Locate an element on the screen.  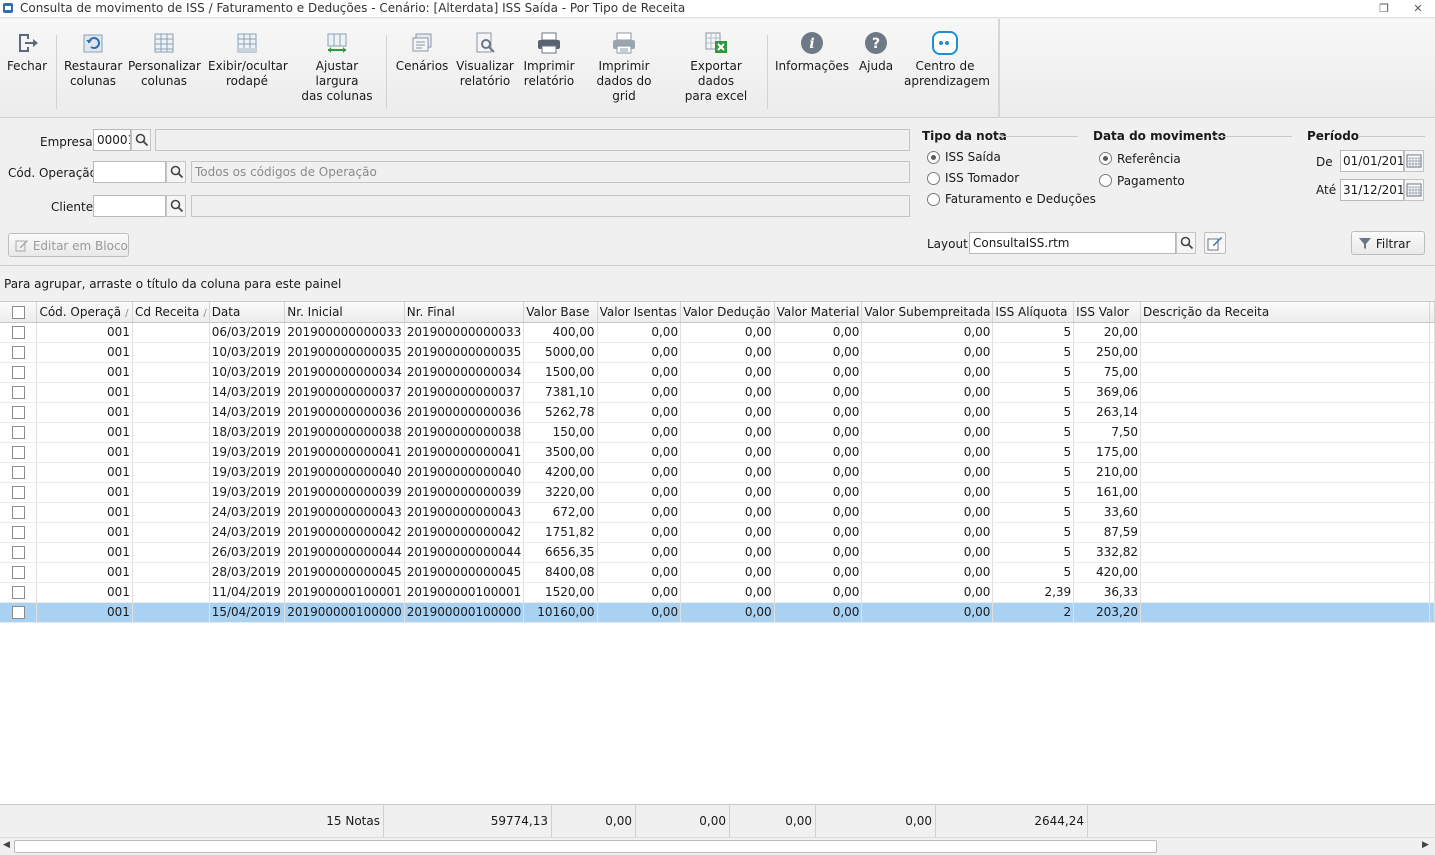
table-cell: 33,60 is located at coordinates (1107, 512).